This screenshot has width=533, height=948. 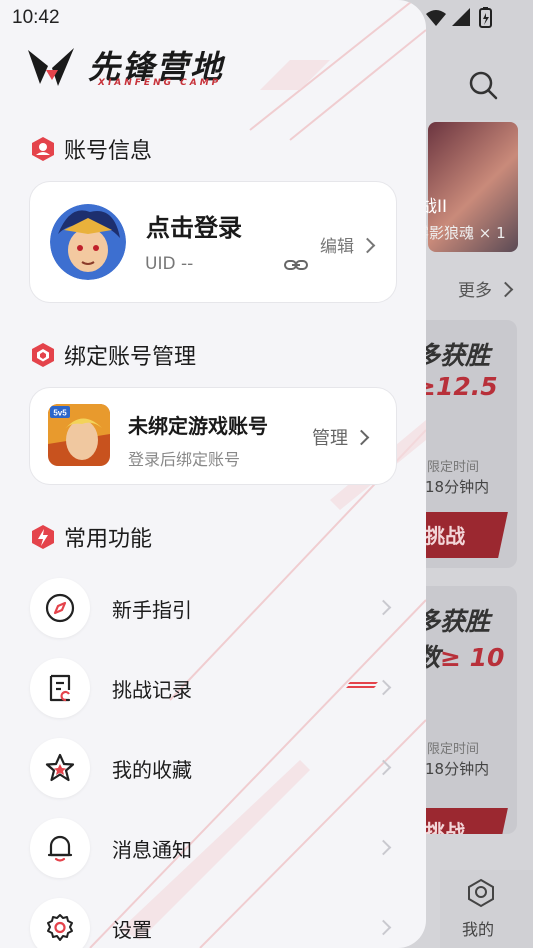 What do you see at coordinates (152, 770) in the screenshot?
I see `function-item-label: 我的收藏` at bounding box center [152, 770].